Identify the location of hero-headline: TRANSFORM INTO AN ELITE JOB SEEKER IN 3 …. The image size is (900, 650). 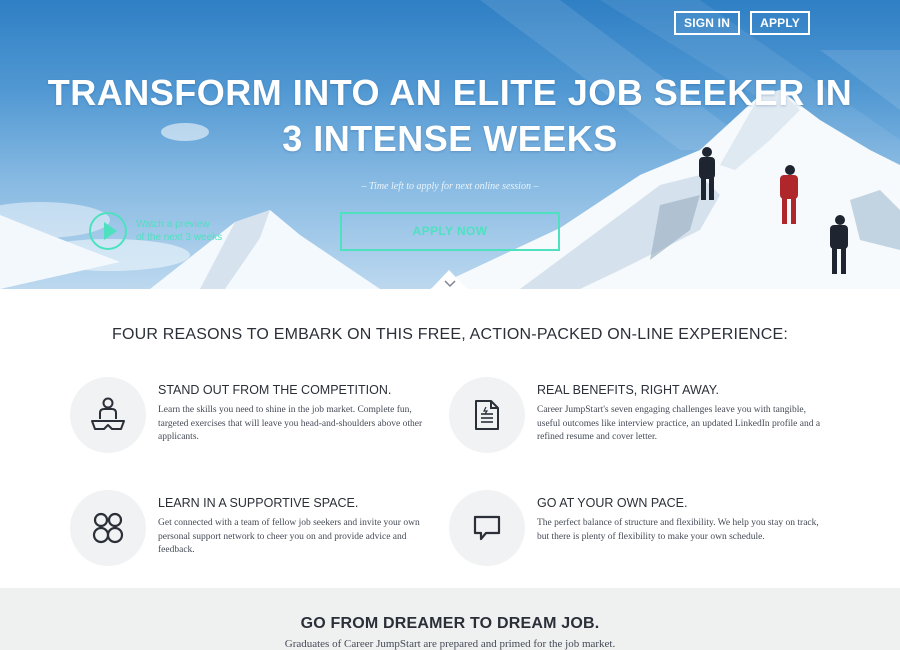
(450, 116).